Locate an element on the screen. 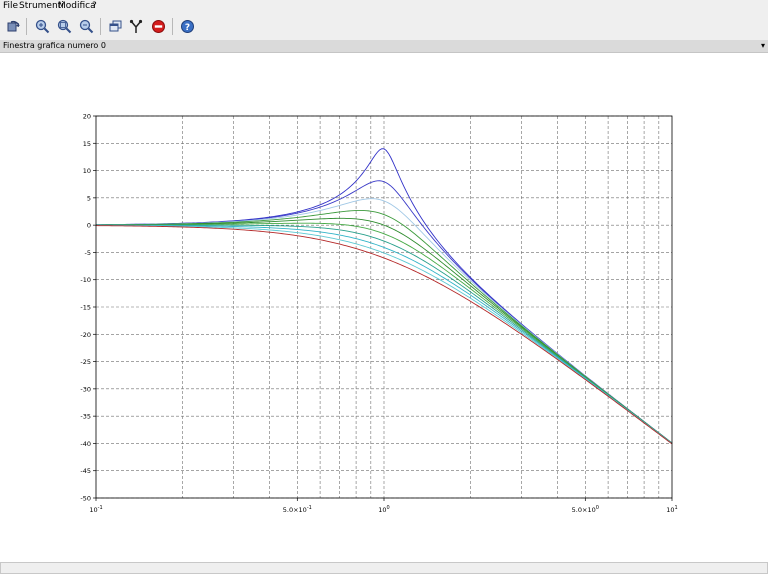 The image size is (768, 574). x-tick-label: 5.0×10-1 is located at coordinates (297, 509).